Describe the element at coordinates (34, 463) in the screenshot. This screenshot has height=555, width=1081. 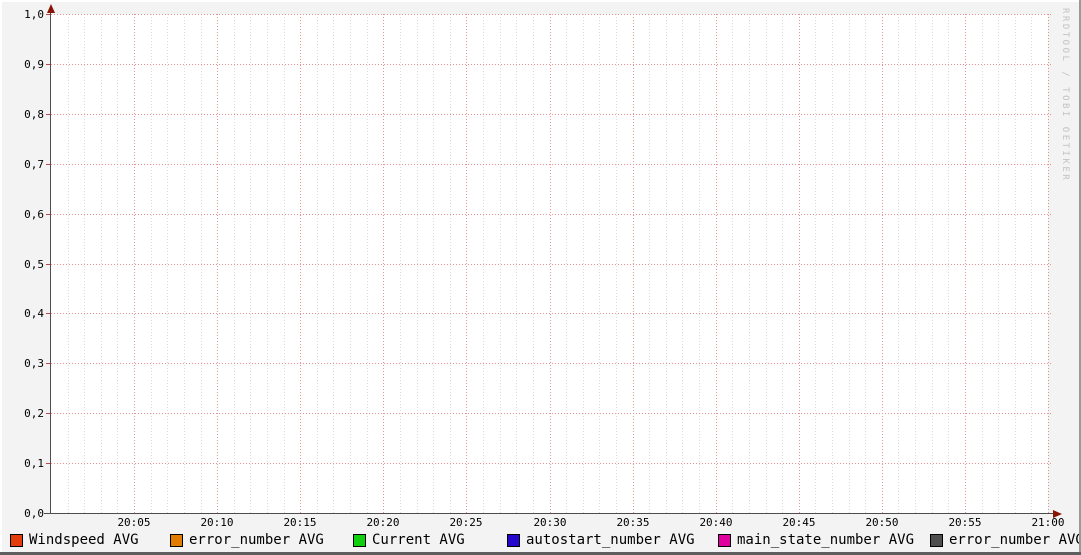
I see `y-tick-label: 0,1` at that location.